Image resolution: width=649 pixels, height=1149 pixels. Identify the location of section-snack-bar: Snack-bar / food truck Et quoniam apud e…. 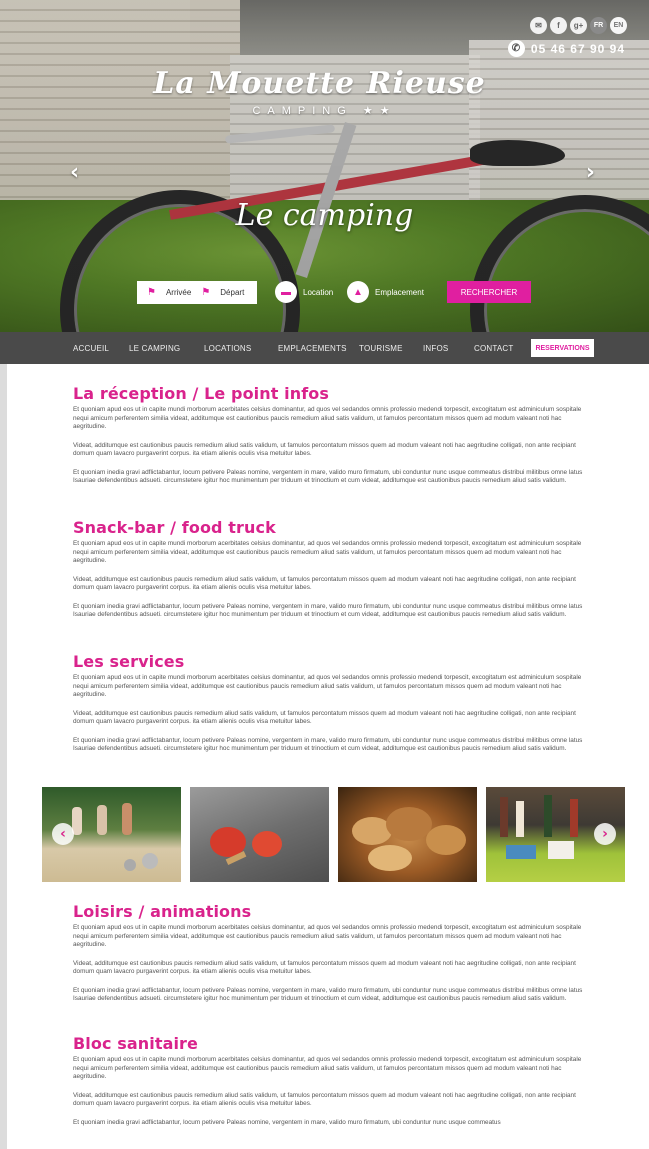
(333, 574).